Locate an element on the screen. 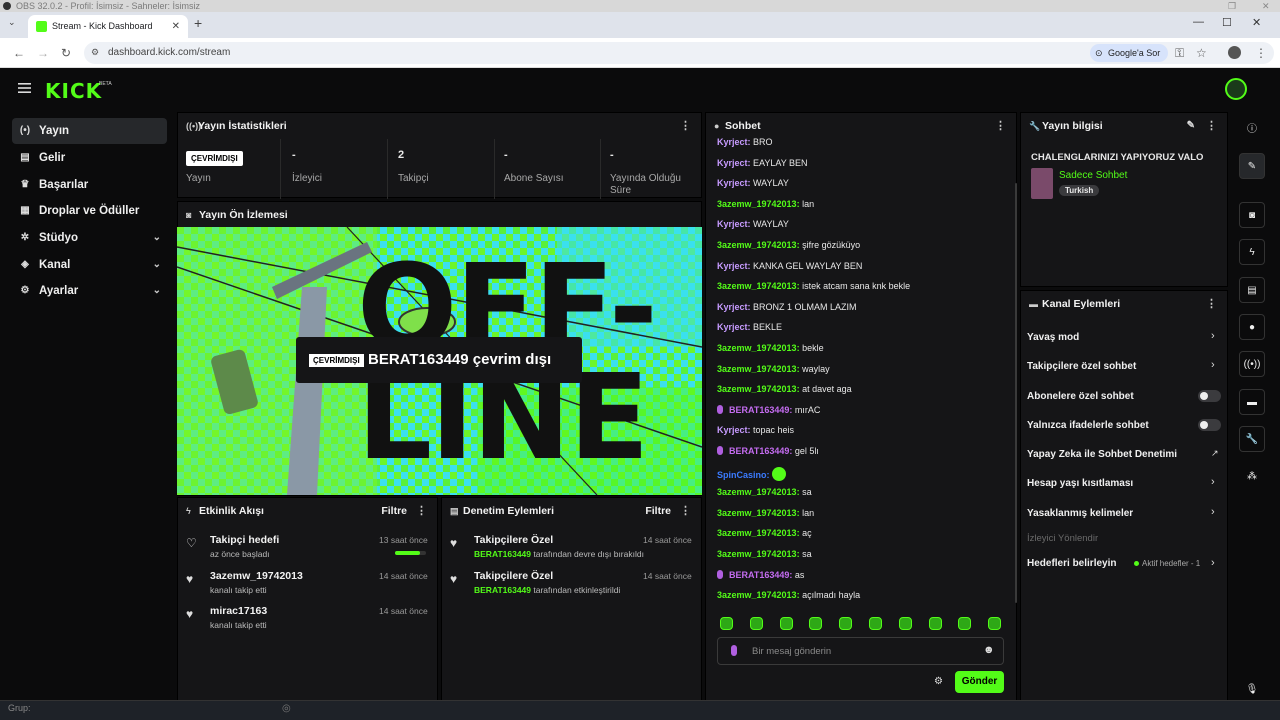 The height and width of the screenshot is (720, 1280). browser-tab: Stream - Kick Dashboard ✕ is located at coordinates (108, 26).